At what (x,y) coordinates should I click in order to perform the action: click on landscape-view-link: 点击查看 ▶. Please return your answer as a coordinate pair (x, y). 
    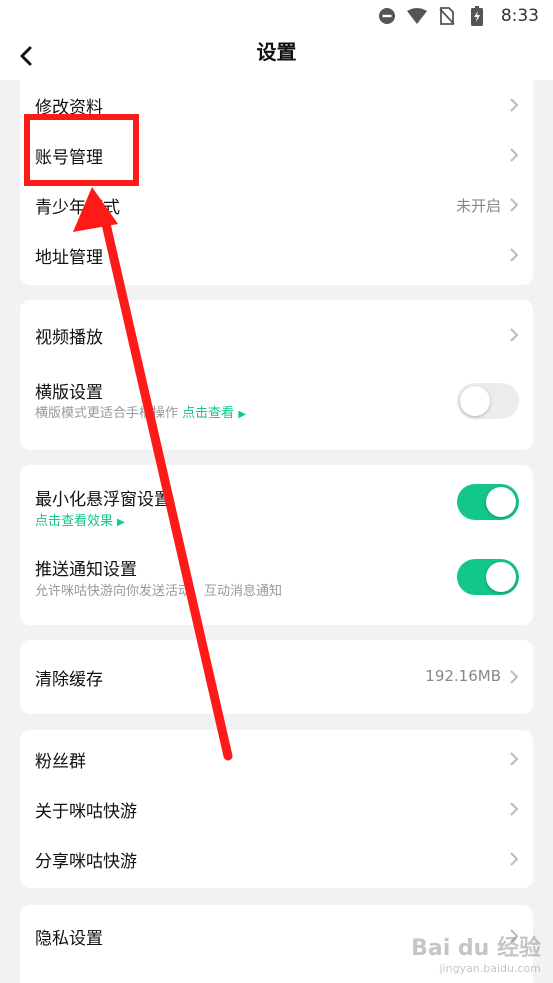
    Looking at the image, I should click on (214, 413).